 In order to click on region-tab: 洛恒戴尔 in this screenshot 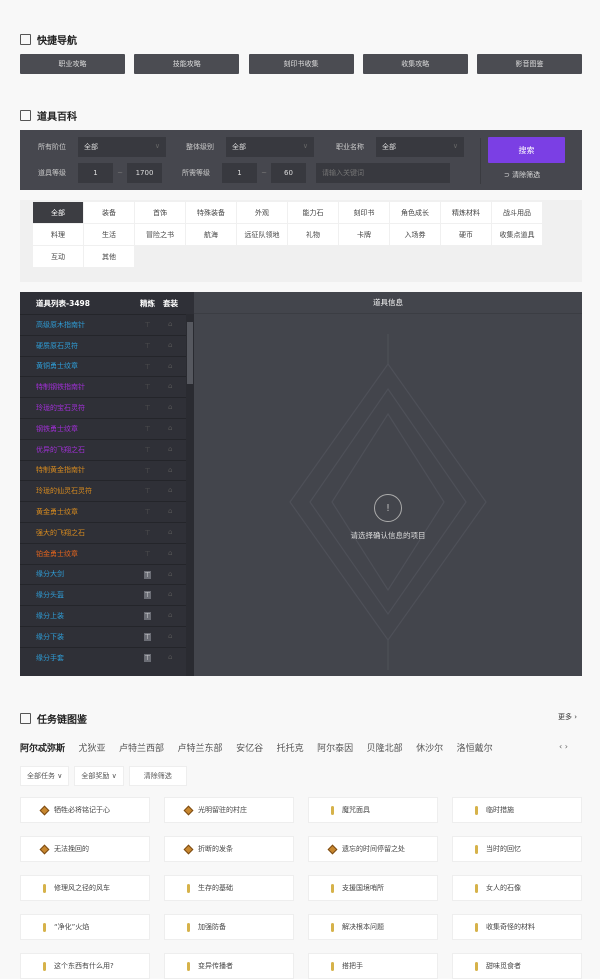, I will do `click(475, 747)`.